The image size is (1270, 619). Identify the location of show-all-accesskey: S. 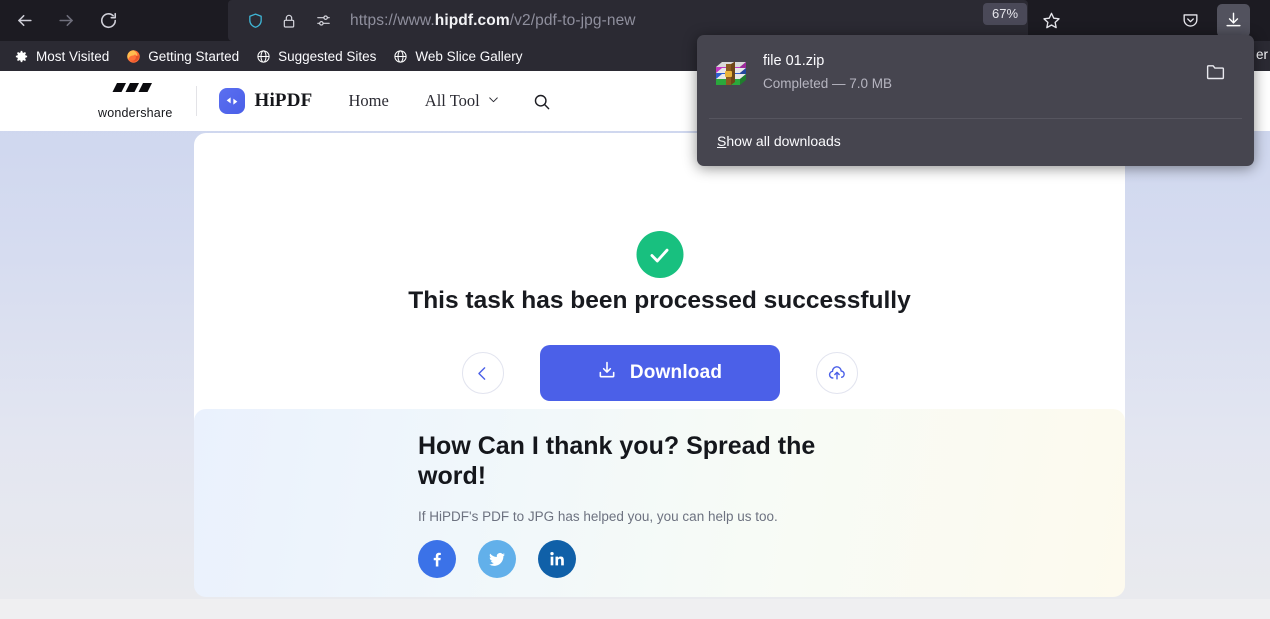
(722, 141).